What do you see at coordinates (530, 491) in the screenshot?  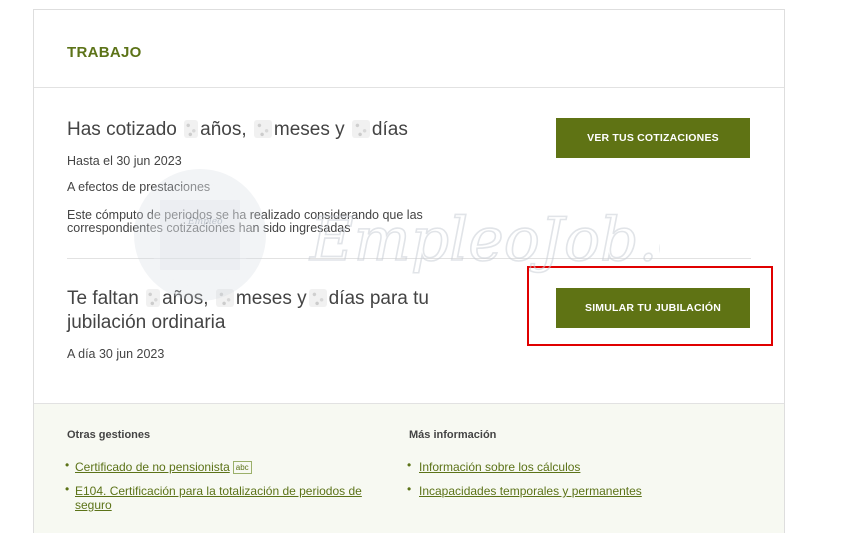 I see `incapacidades-link: Incapacidades temporales y permanentes` at bounding box center [530, 491].